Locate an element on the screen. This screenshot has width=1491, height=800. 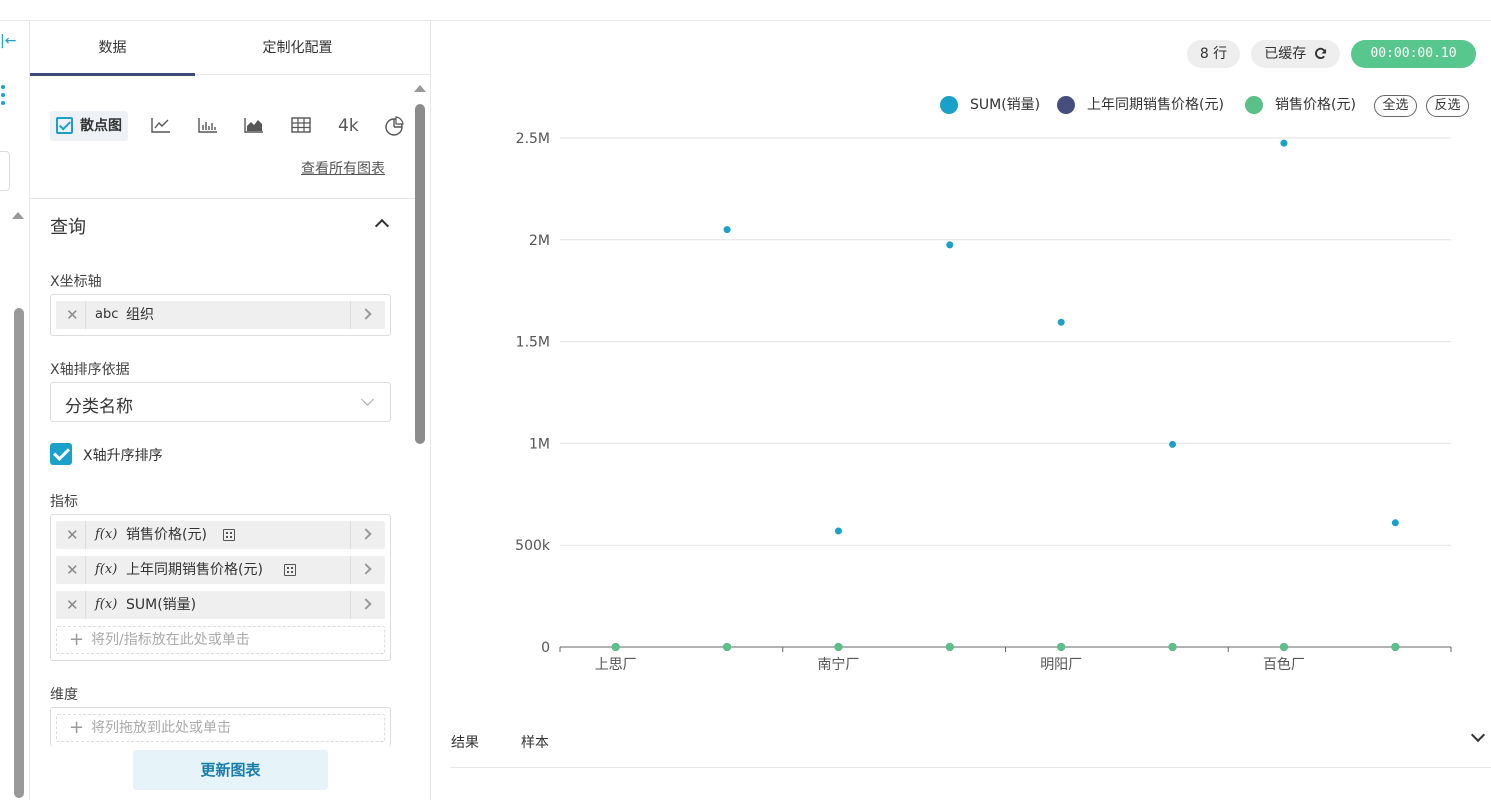
pie-chart-icon is located at coordinates (395, 126).